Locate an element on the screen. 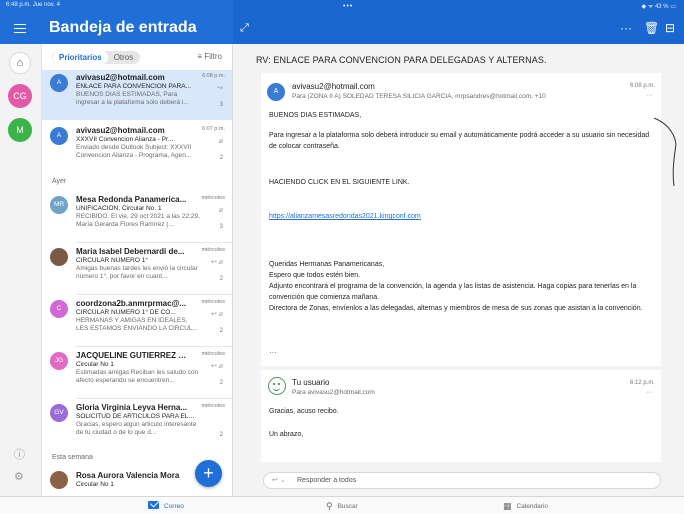  smiley-avatar-icon is located at coordinates (277, 386).